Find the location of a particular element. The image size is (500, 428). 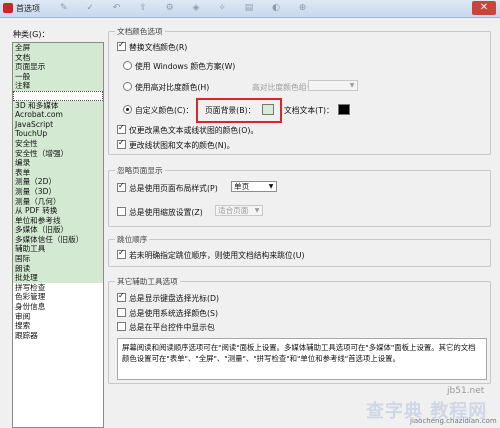

category-item: 跟踪器 is located at coordinates (58, 336).